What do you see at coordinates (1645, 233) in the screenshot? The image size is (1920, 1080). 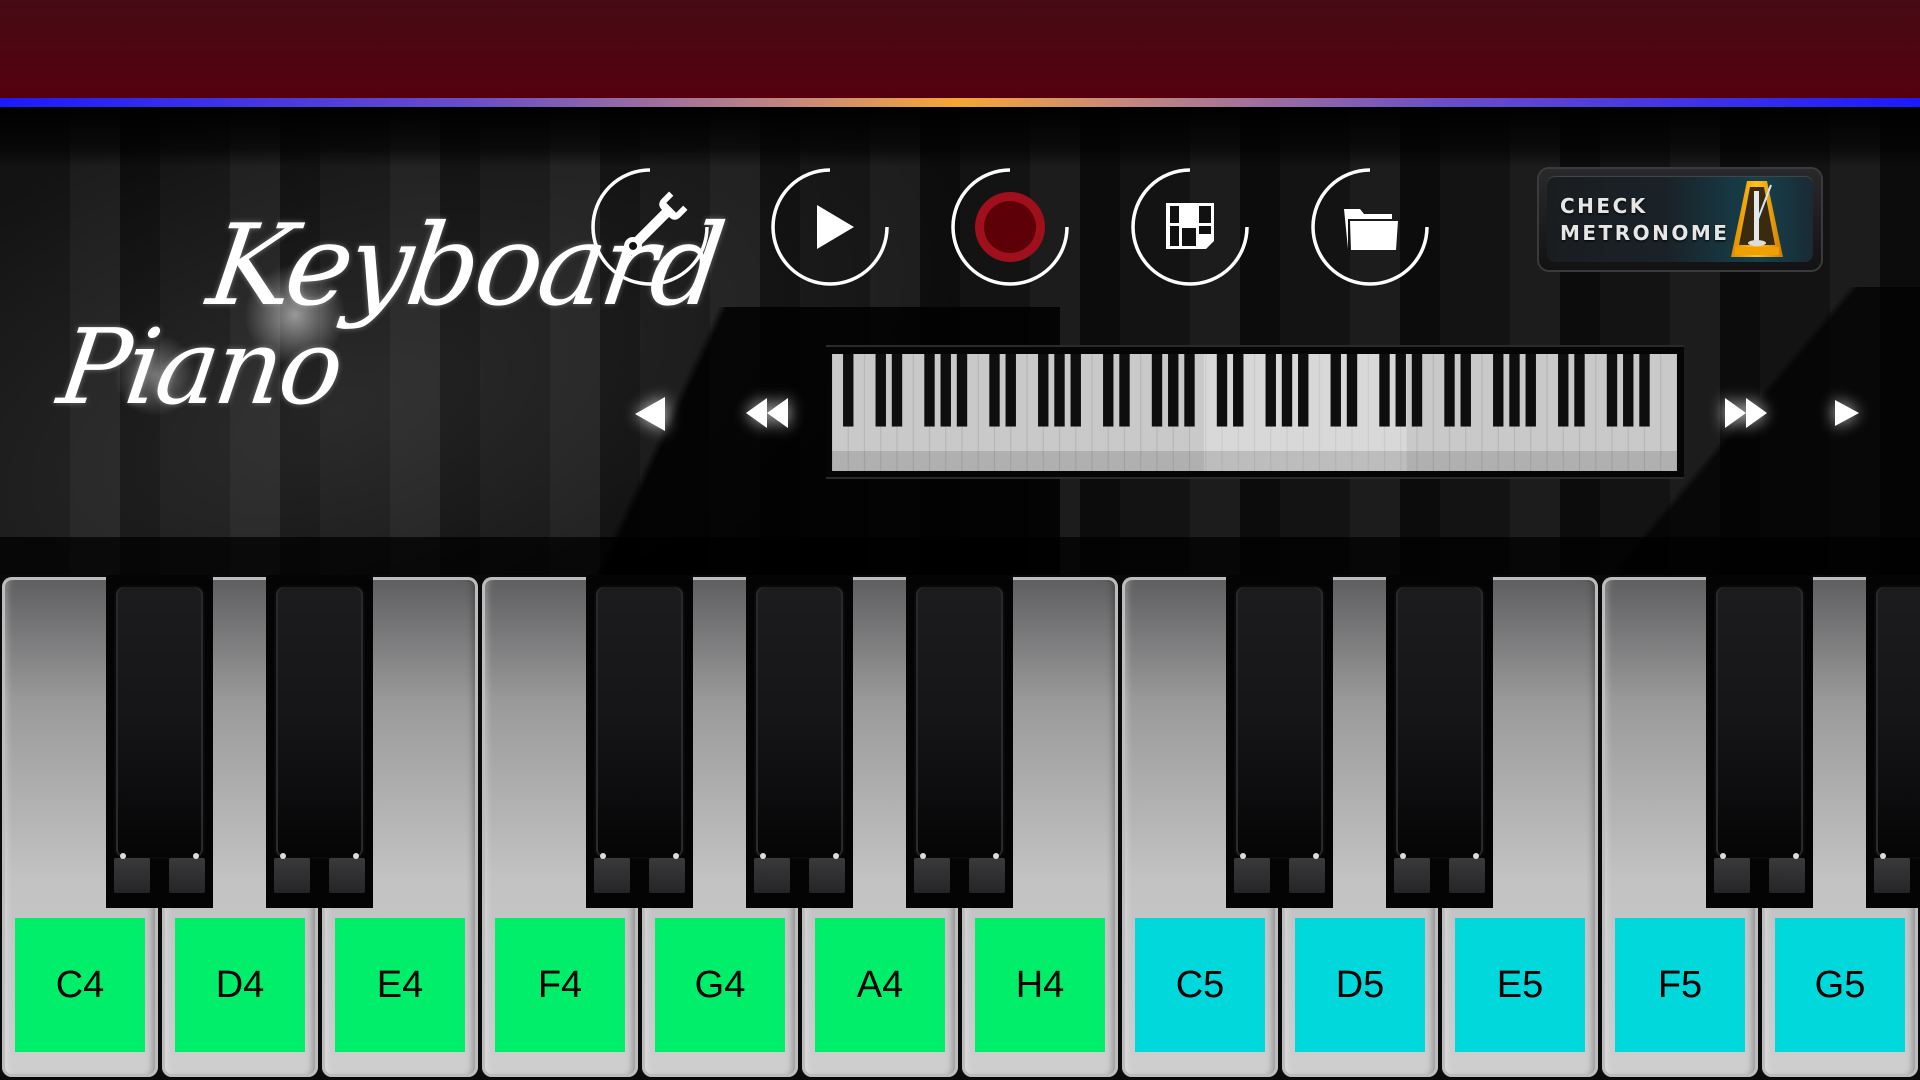 I see `metronome-label-line2: METRONOME` at bounding box center [1645, 233].